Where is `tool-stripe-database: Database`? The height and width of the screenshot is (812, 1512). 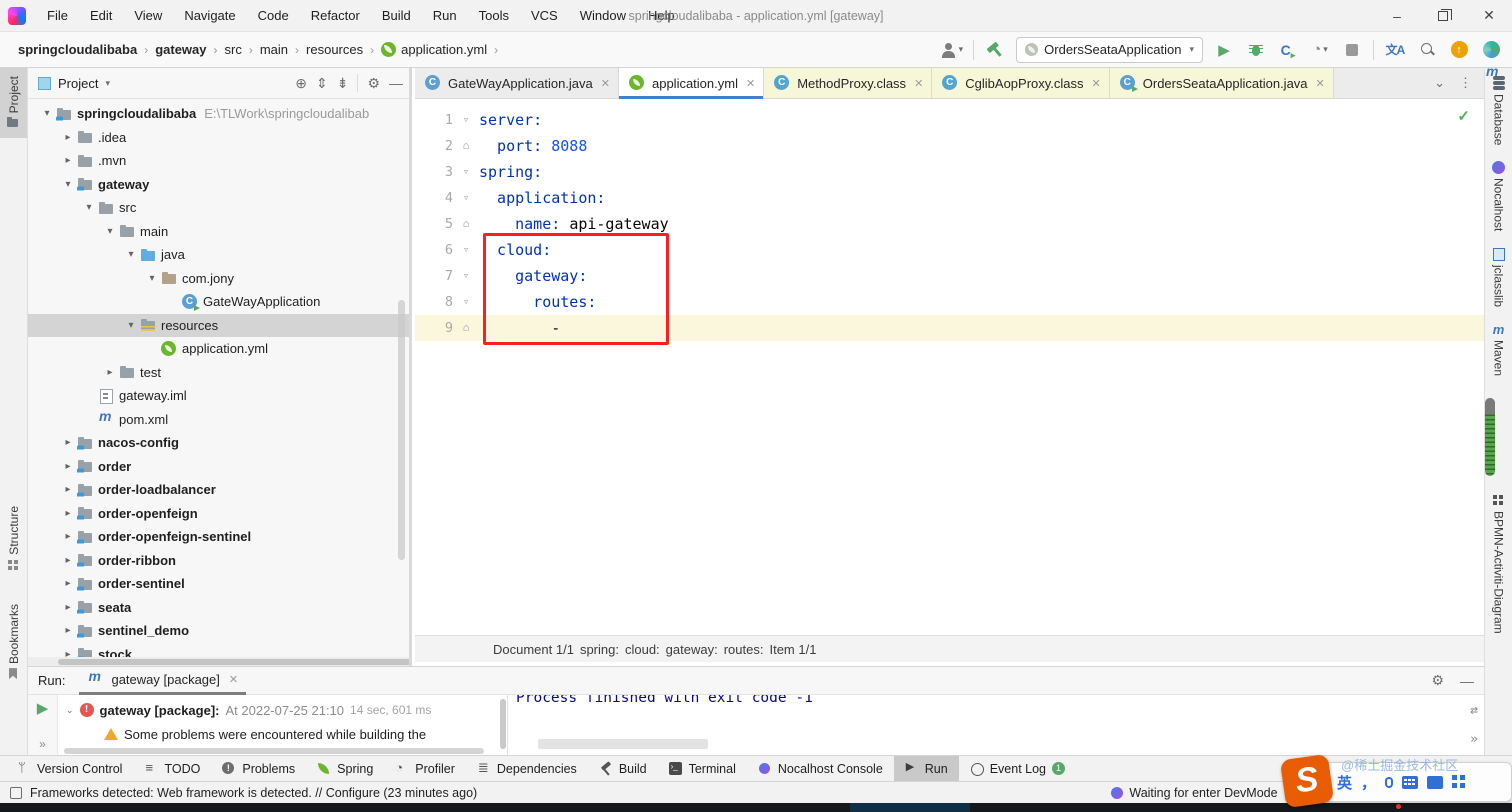 tool-stripe-database: Database is located at coordinates (1498, 110).